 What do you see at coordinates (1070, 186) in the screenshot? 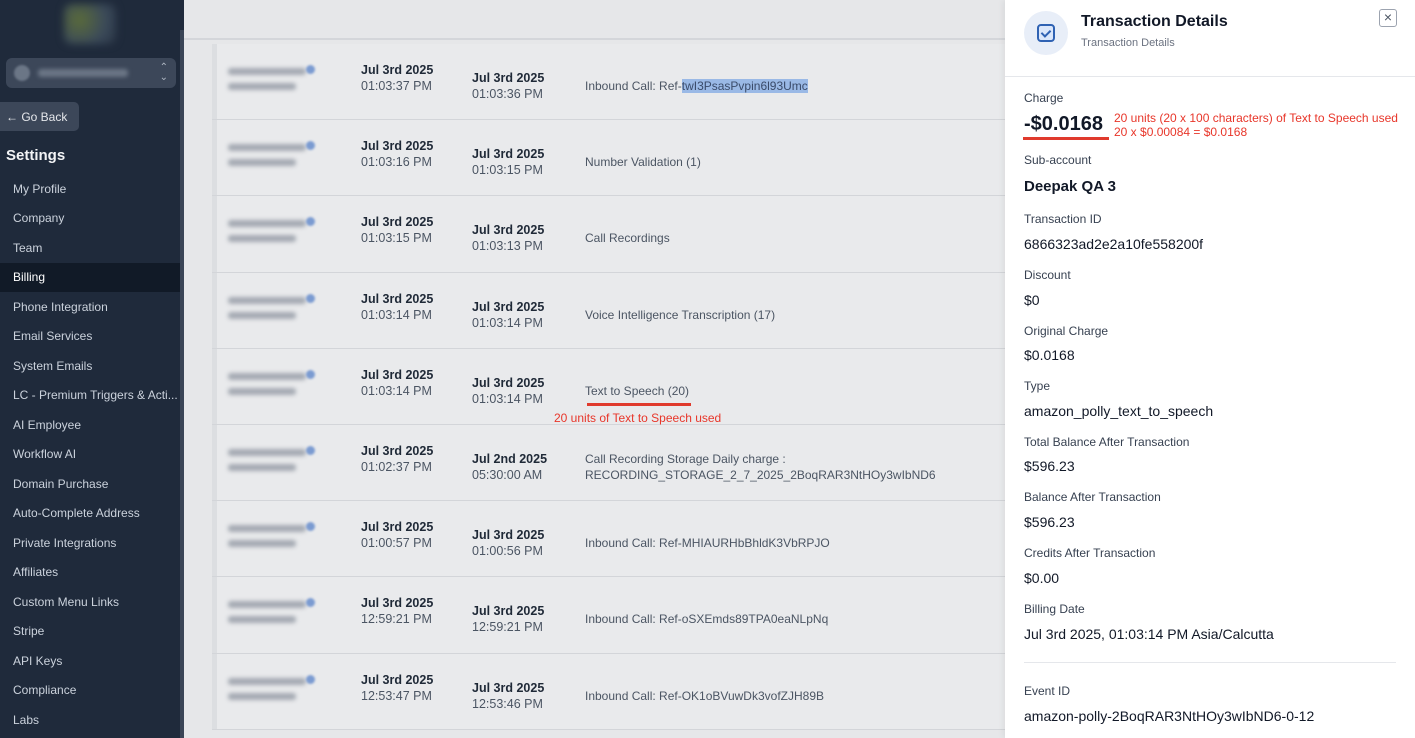
I see `sub-account-value: Deepak QA 3` at bounding box center [1070, 186].